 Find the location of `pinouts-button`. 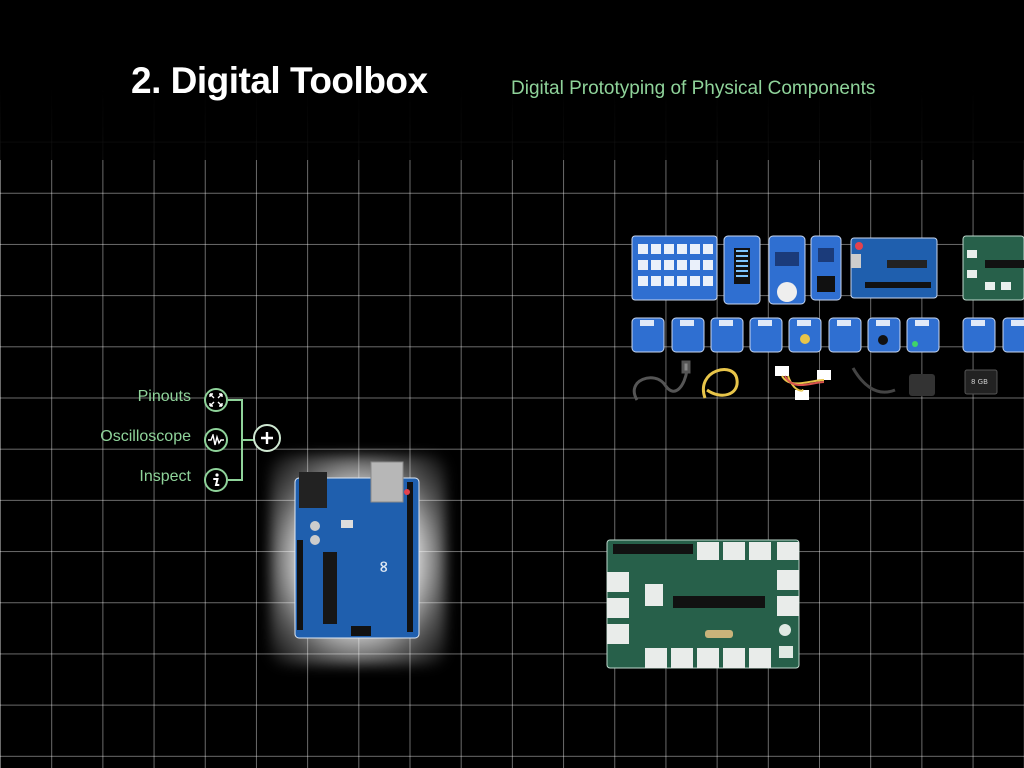

pinouts-button is located at coordinates (216, 400).